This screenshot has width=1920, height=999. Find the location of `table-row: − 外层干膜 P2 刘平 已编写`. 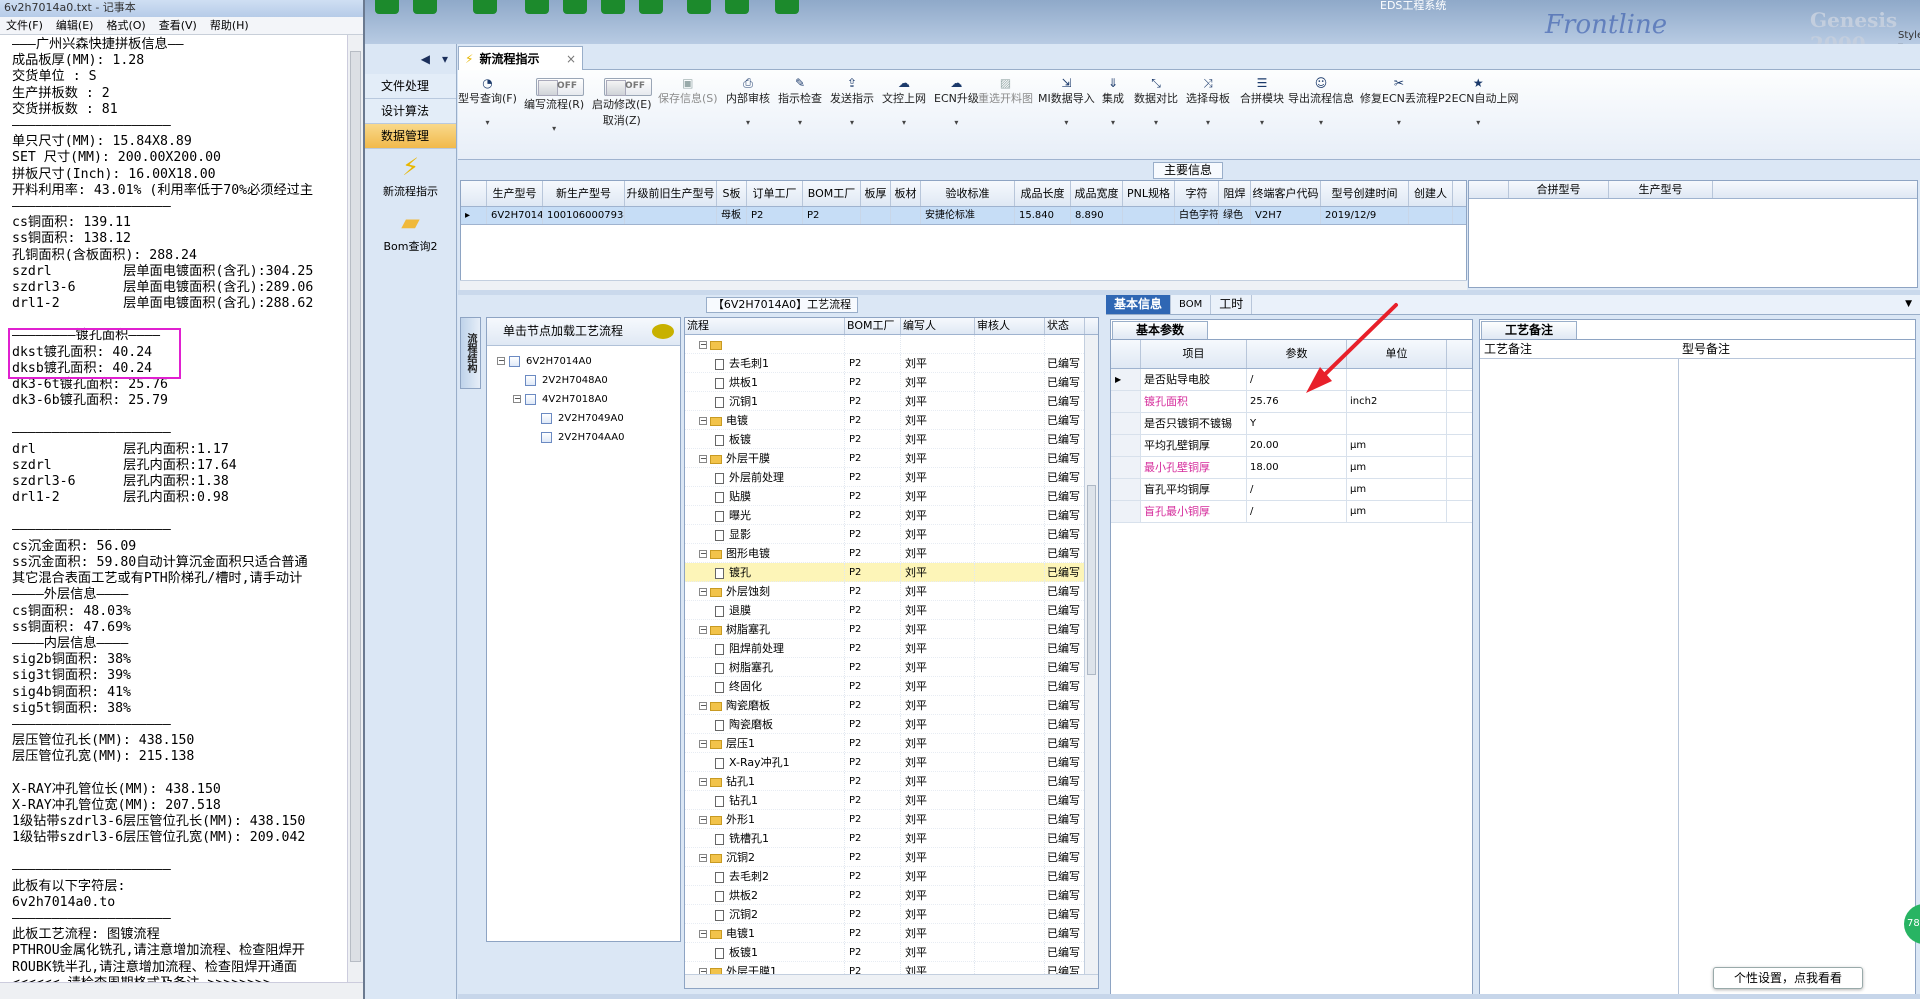

table-row: − 外层干膜 P2 刘平 已编写 is located at coordinates (891, 458).